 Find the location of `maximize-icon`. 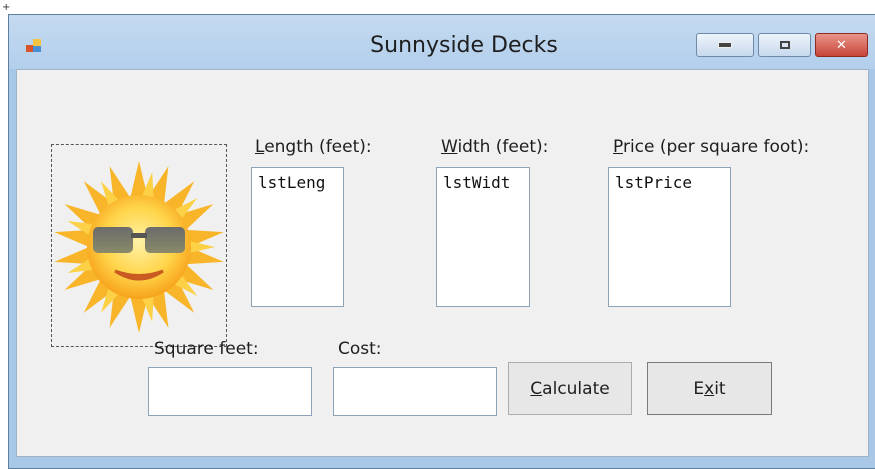

maximize-icon is located at coordinates (784, 45).